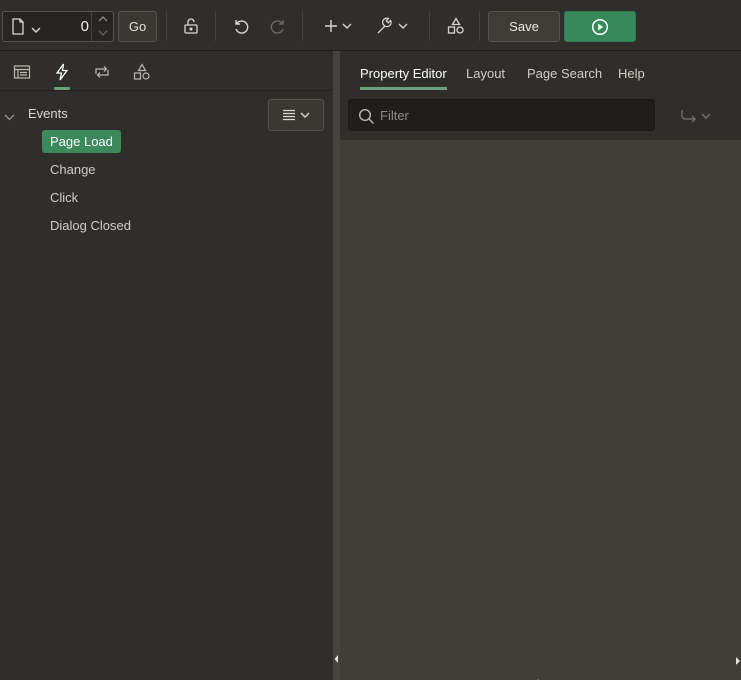 The width and height of the screenshot is (741, 680). I want to click on tree-node-label: Events, so click(48, 113).